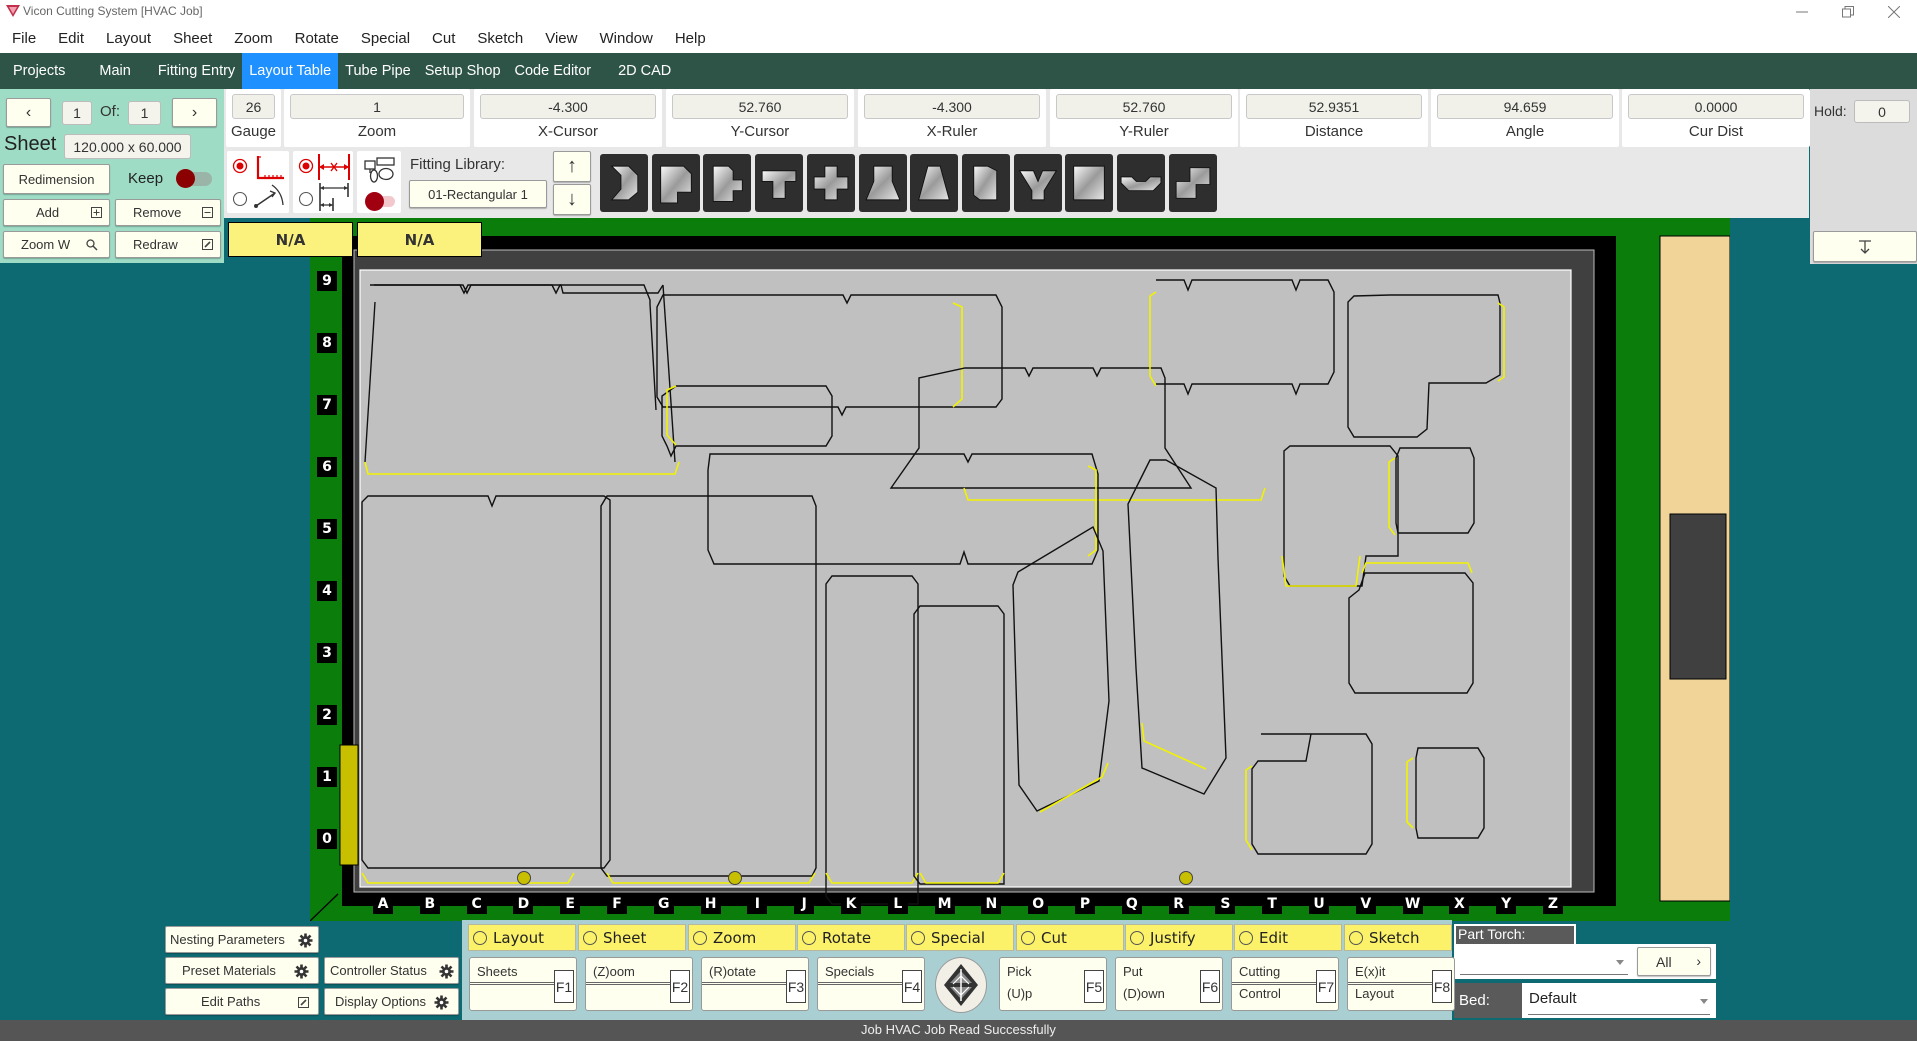 This screenshot has width=1917, height=1041. What do you see at coordinates (242, 970) in the screenshot?
I see `preset-materials-button: Preset Materials` at bounding box center [242, 970].